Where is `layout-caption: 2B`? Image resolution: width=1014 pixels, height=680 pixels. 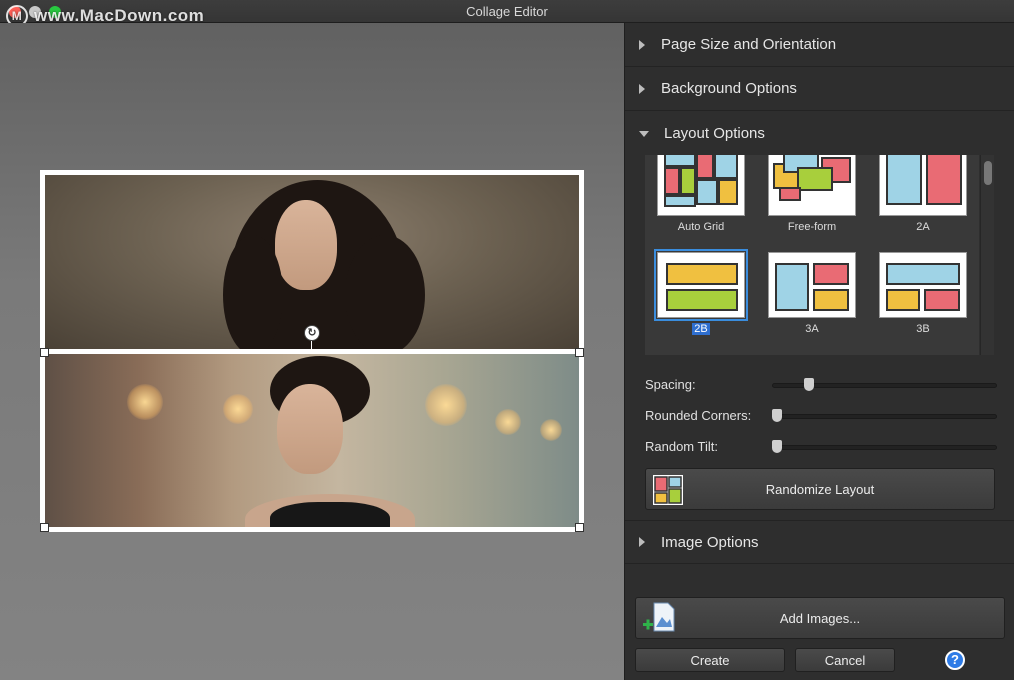
layout-caption: 2B is located at coordinates (701, 330).